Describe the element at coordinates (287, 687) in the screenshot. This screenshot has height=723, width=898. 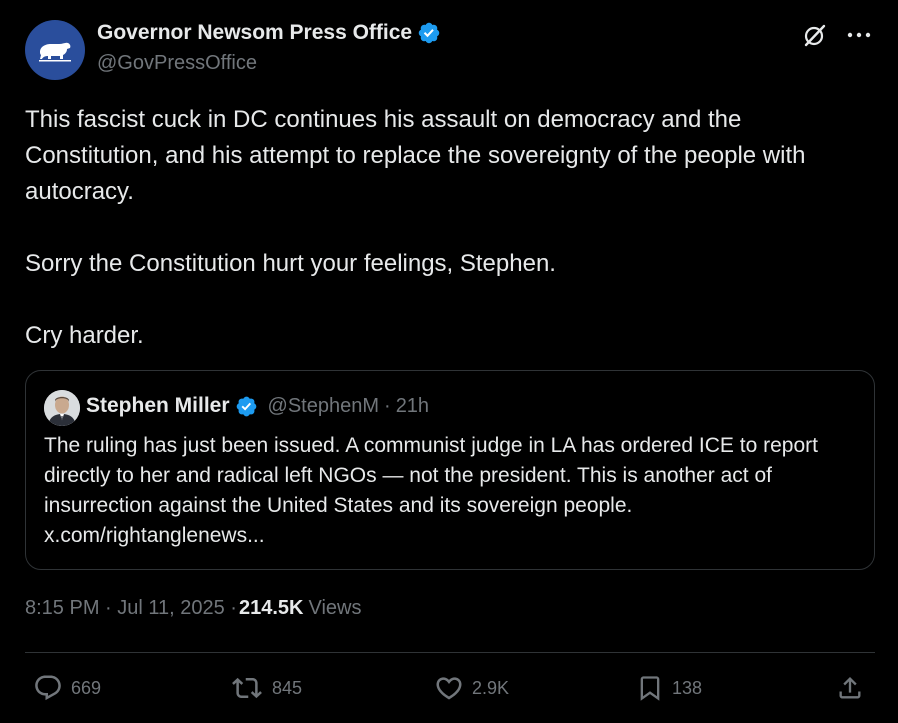
I see `repost-count: 845` at that location.